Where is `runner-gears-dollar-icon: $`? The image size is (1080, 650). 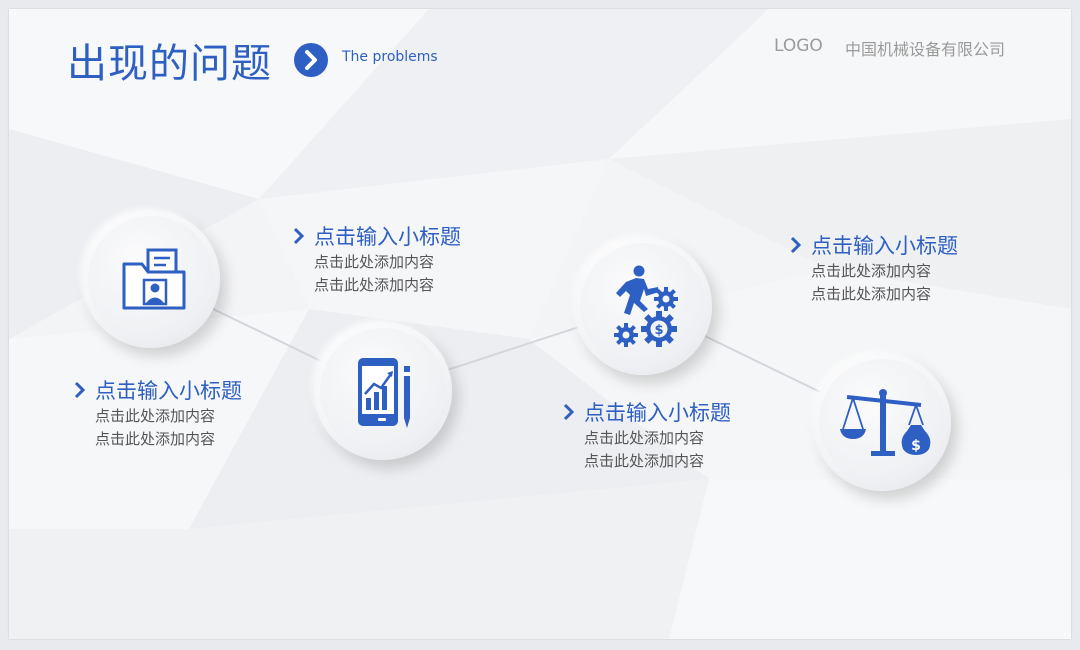
runner-gears-dollar-icon: $ is located at coordinates (646, 306).